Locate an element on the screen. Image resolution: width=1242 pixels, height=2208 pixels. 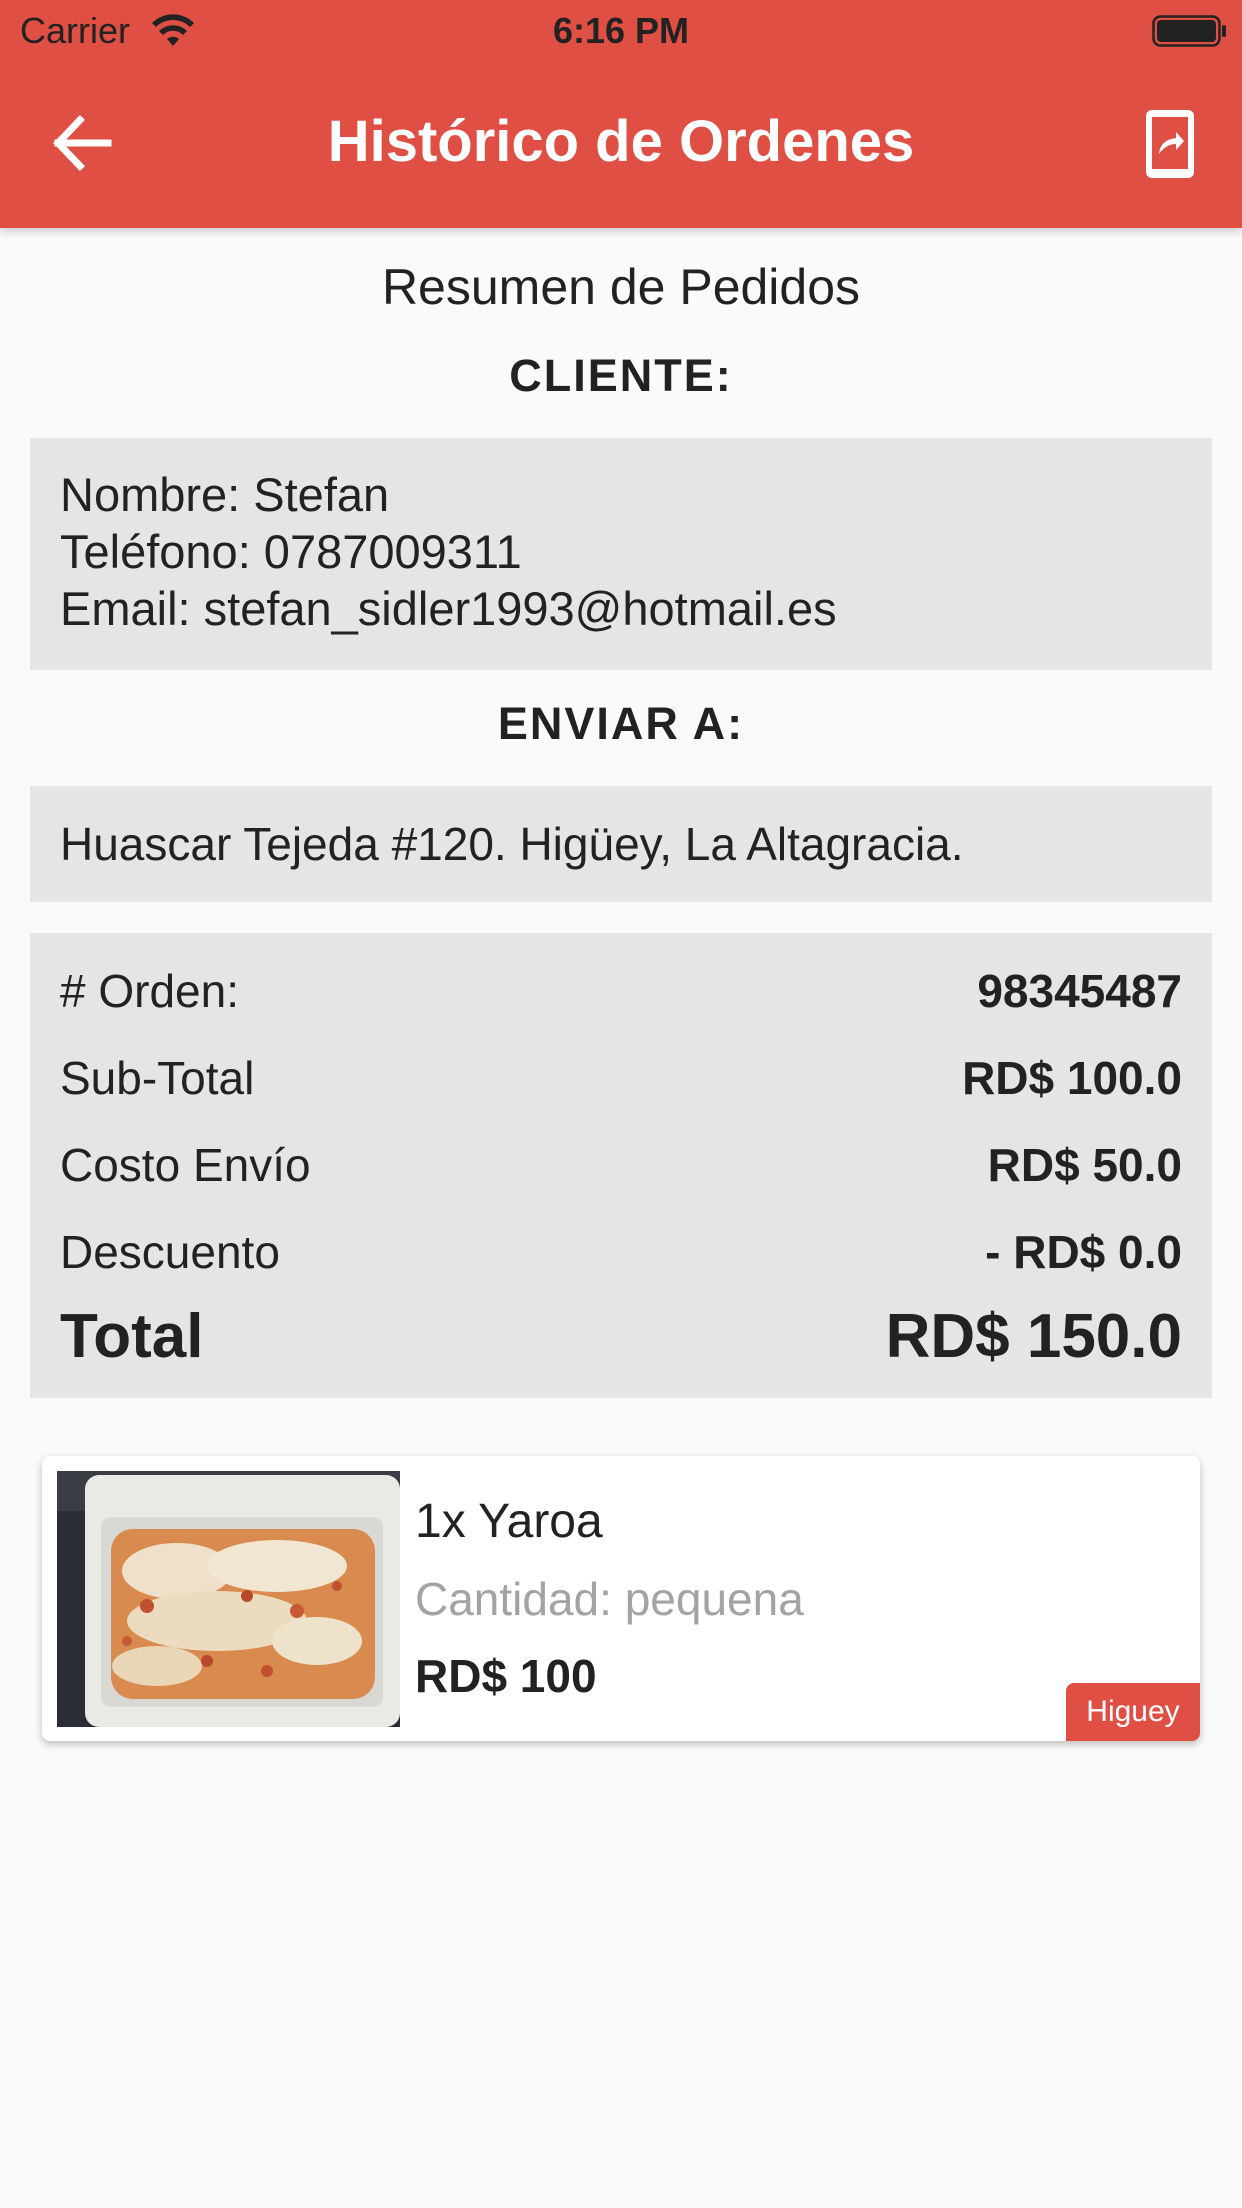
ship-section-label: ENVIAR A: is located at coordinates (621, 723).